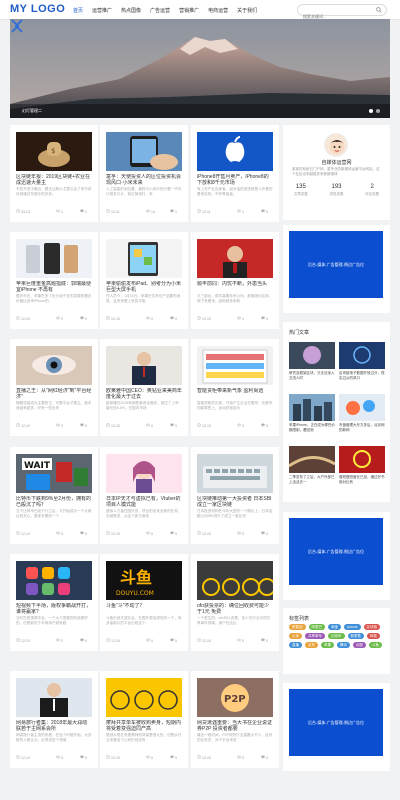 The width and height of the screenshot is (400, 800). Describe the element at coordinates (235, 180) in the screenshot. I see `article-title: iPhone8开售月卖产，iPhone8的下放和8千元市场` at that location.